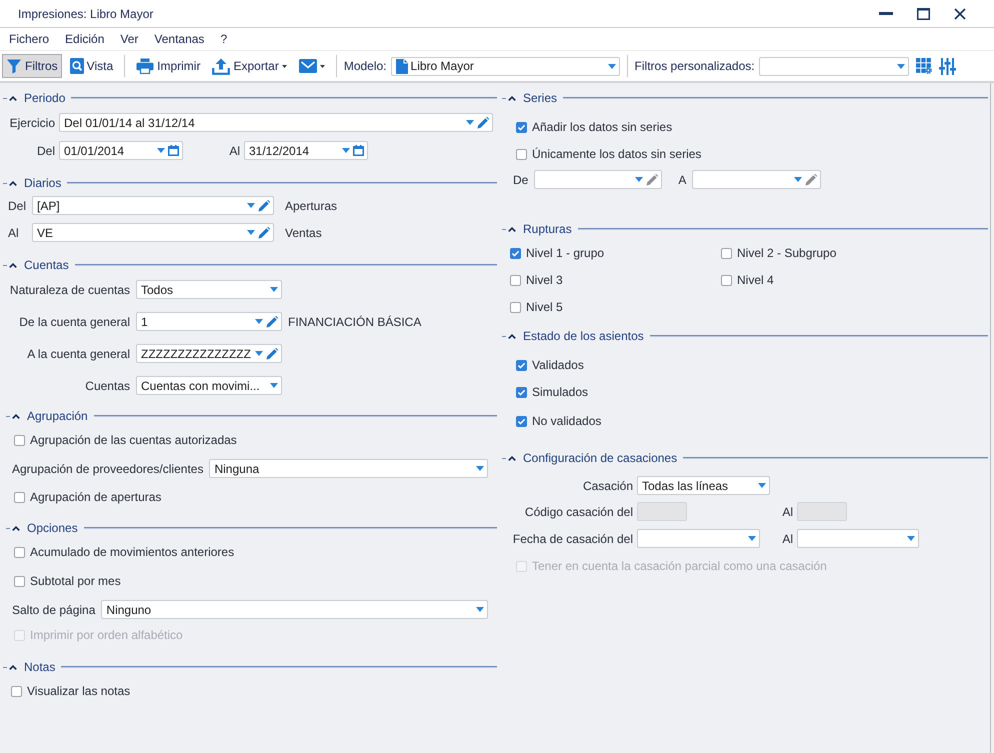  What do you see at coordinates (153, 232) in the screenshot?
I see `dropdown-field: VE` at bounding box center [153, 232].